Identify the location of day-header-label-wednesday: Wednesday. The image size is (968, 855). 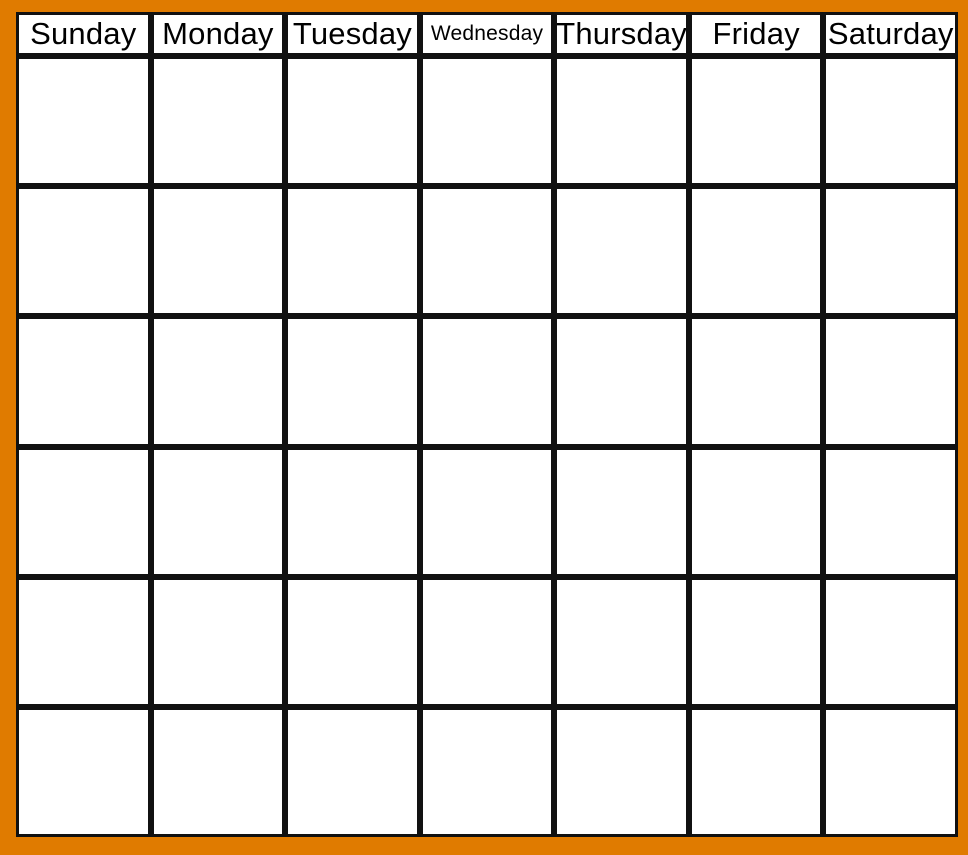
(487, 33).